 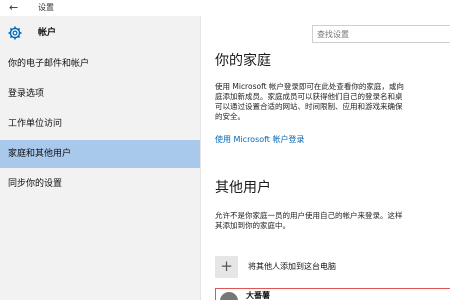 What do you see at coordinates (309, 96) in the screenshot?
I see `family-description-line: 庭添加新成员。家庭成员可以获得他们自己的登录名和桌` at bounding box center [309, 96].